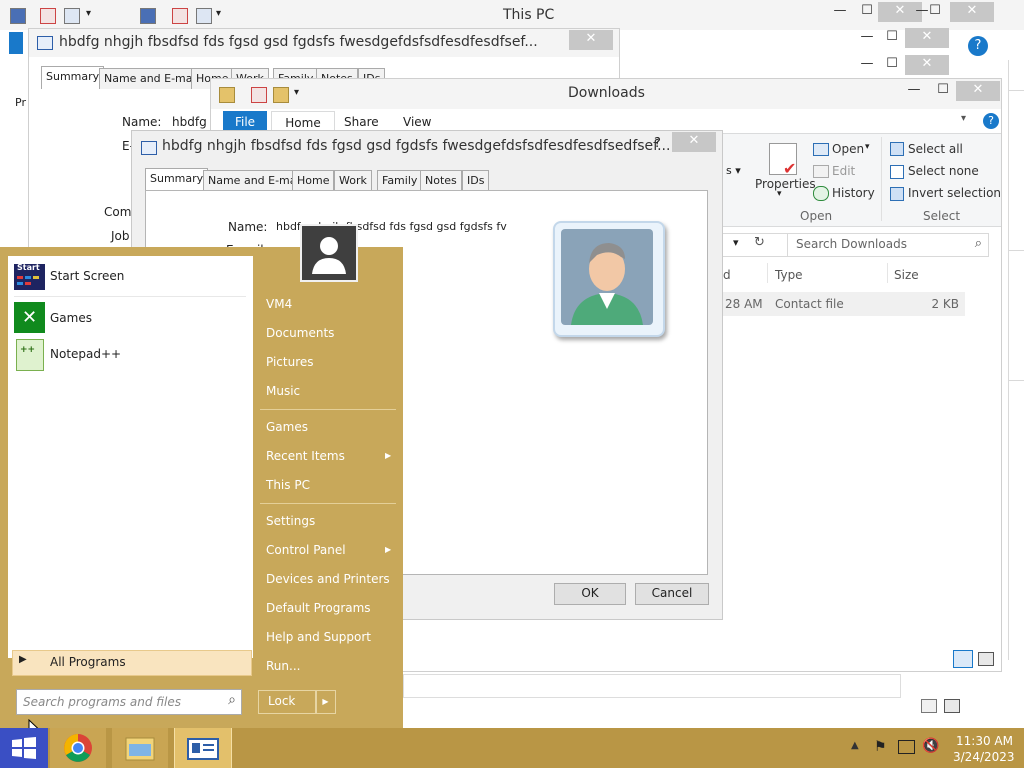 The width and height of the screenshot is (1024, 771). What do you see at coordinates (652, 686) in the screenshot?
I see `window-strip` at bounding box center [652, 686].